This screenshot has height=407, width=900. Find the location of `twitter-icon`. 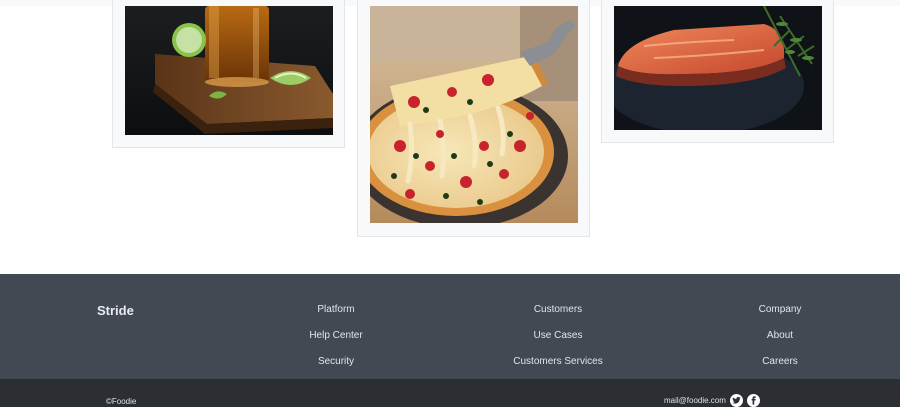

twitter-icon is located at coordinates (736, 400).